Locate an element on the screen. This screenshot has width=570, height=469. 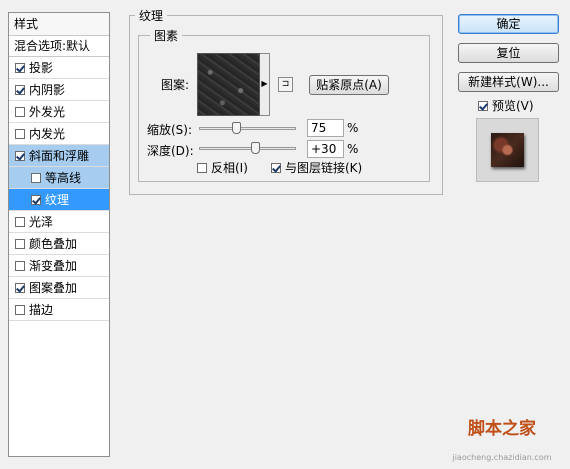
depth-input: +30 is located at coordinates (325, 149).